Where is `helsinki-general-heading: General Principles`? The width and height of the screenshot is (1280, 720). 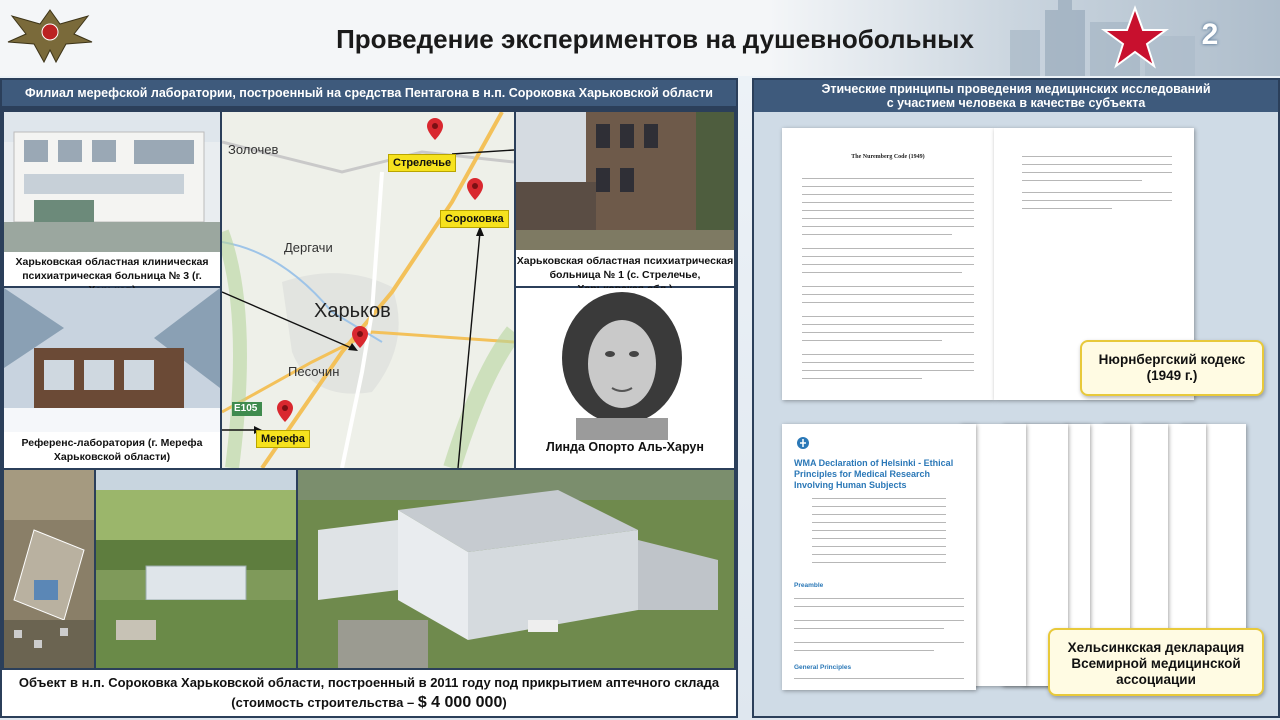
helsinki-general-heading: General Principles is located at coordinates (823, 667).